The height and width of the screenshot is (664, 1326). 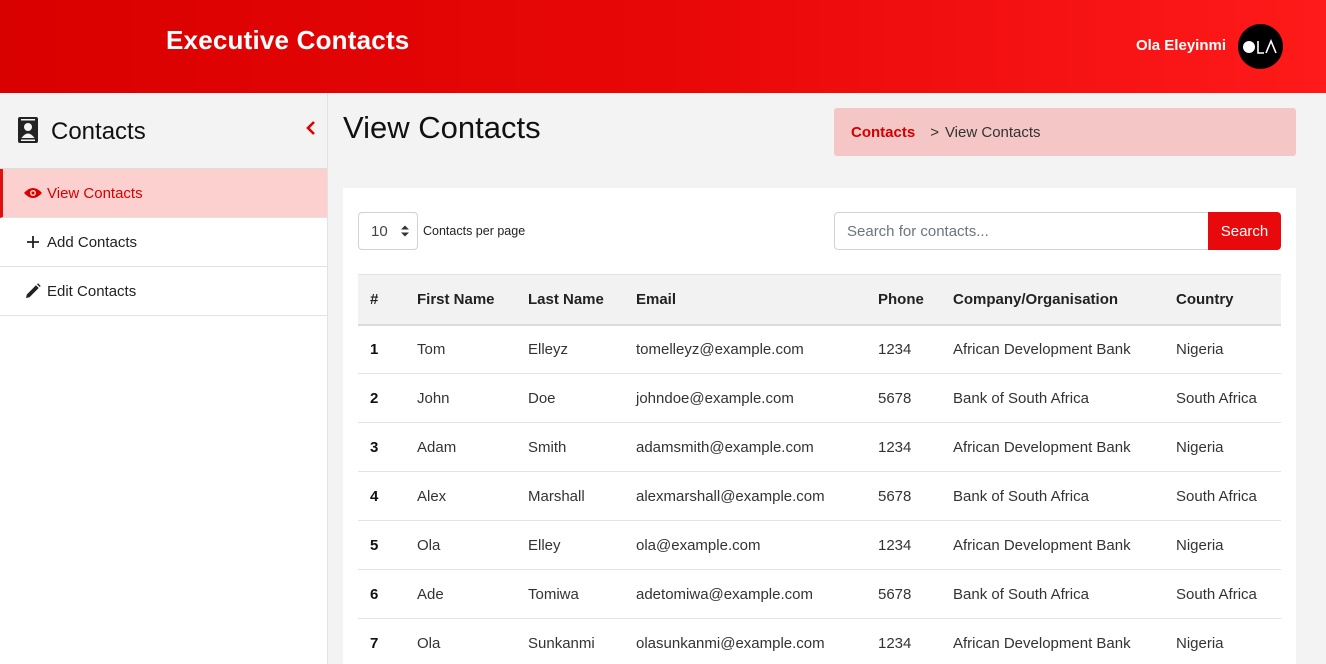 I want to click on plus-icon, so click(x=33, y=242).